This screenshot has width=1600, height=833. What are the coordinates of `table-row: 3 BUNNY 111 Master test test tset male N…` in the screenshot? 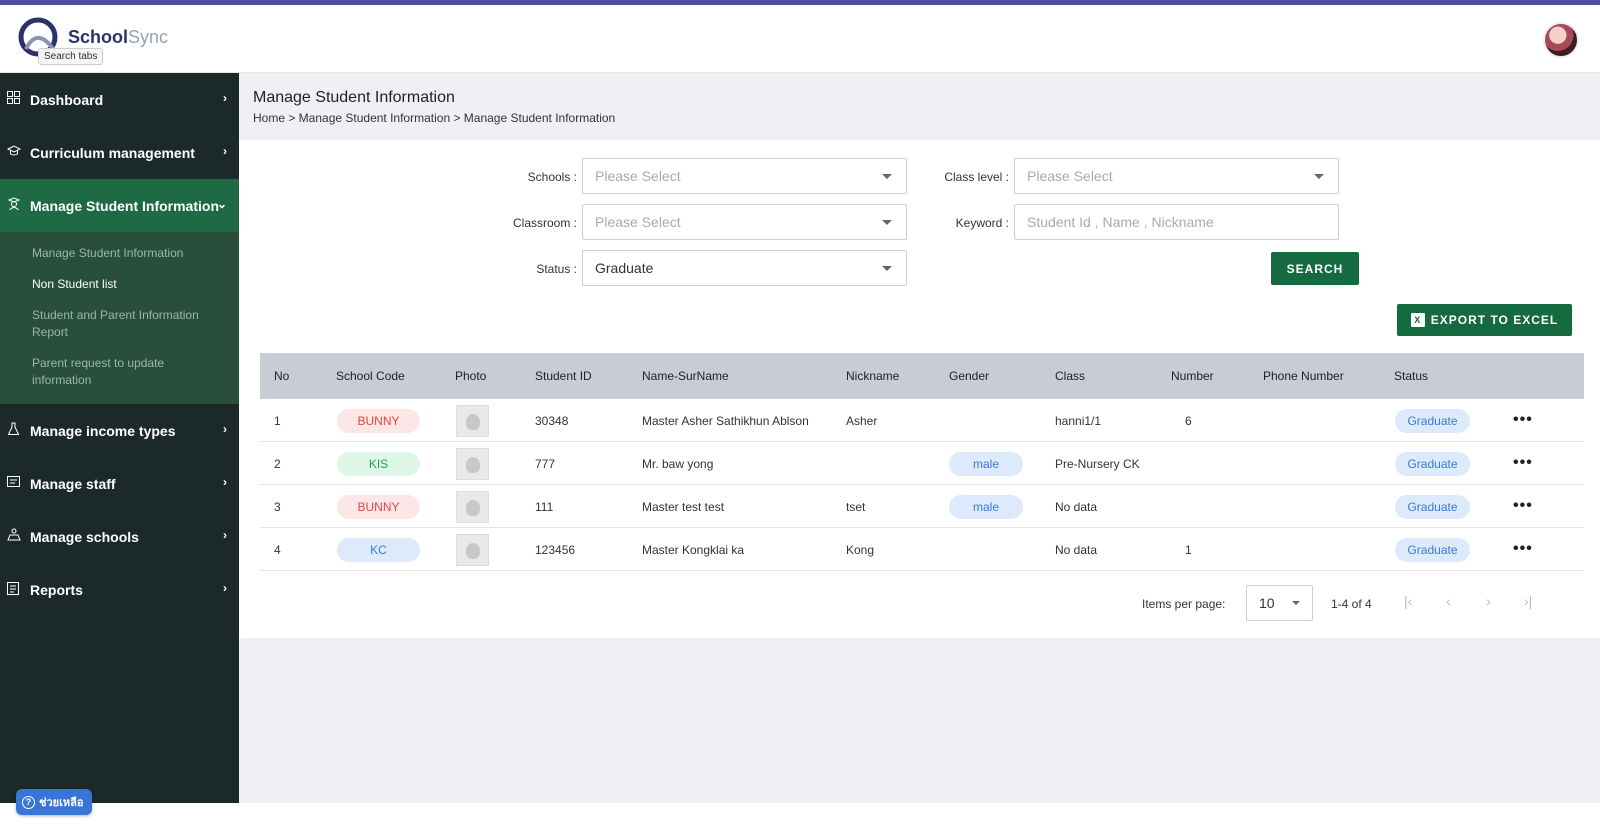 It's located at (922, 506).